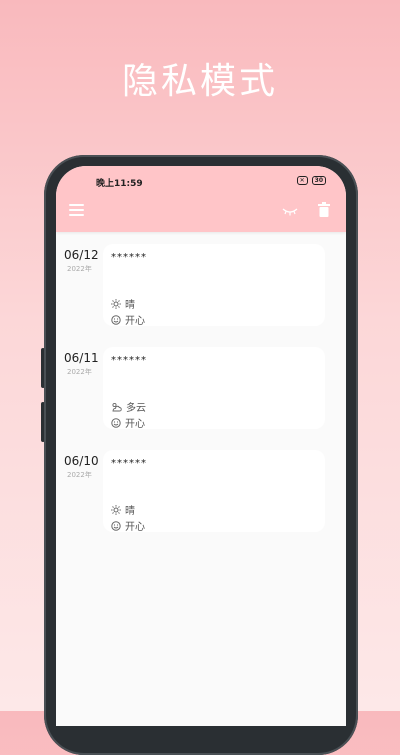  Describe the element at coordinates (199, 81) in the screenshot. I see `page-headline: 隐私模式` at that location.